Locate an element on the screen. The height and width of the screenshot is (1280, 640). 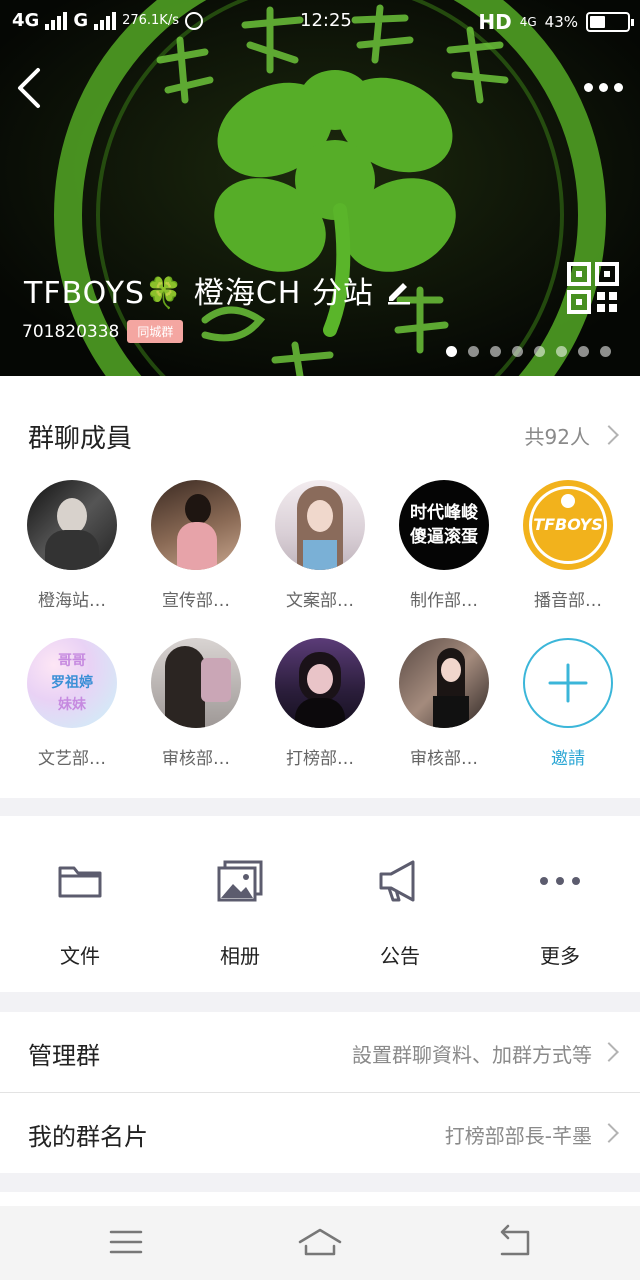
member-avatar: 哥哥 罗祖婷 妹妹 is located at coordinates (72, 683).